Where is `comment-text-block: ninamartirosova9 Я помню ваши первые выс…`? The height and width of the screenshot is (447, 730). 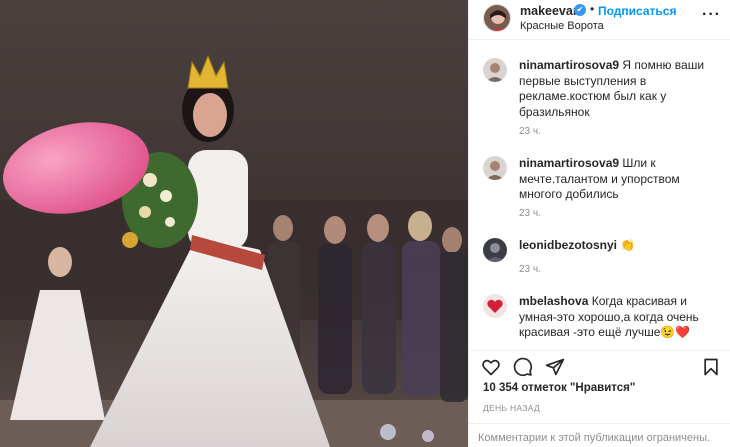 comment-text-block: ninamartirosova9 Я помню ваши первые выс… is located at coordinates (622, 89).